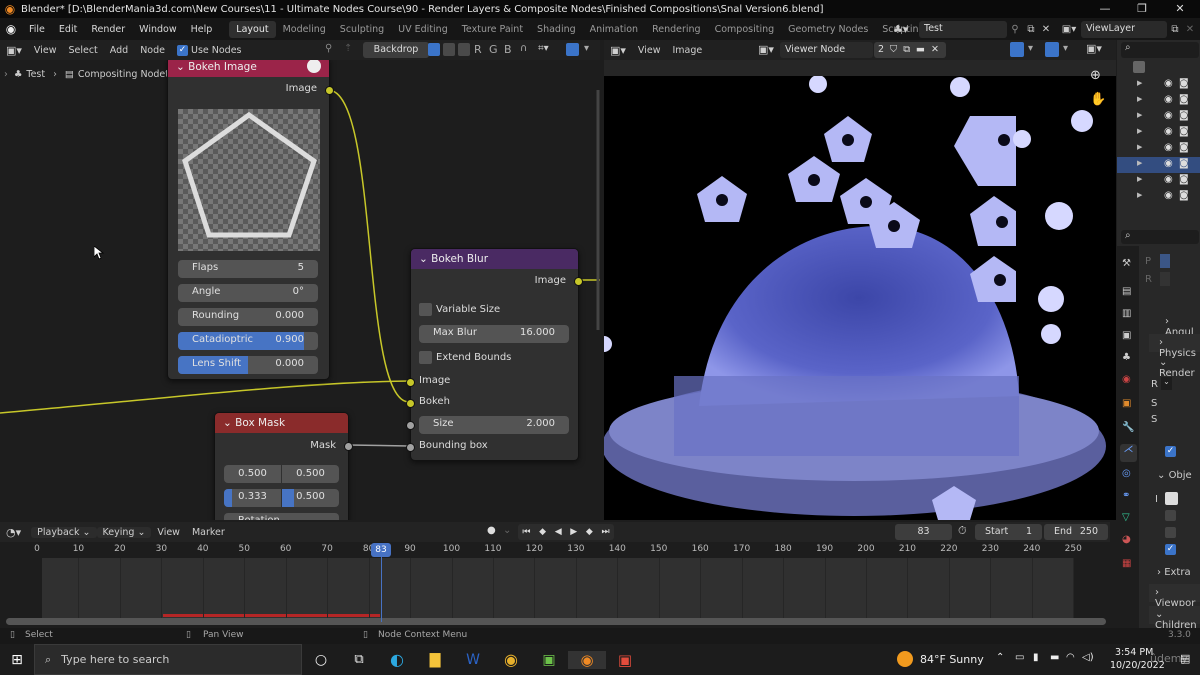 The image size is (1200, 675). What do you see at coordinates (321, 660) in the screenshot?
I see `cortana-icon: ○` at bounding box center [321, 660].